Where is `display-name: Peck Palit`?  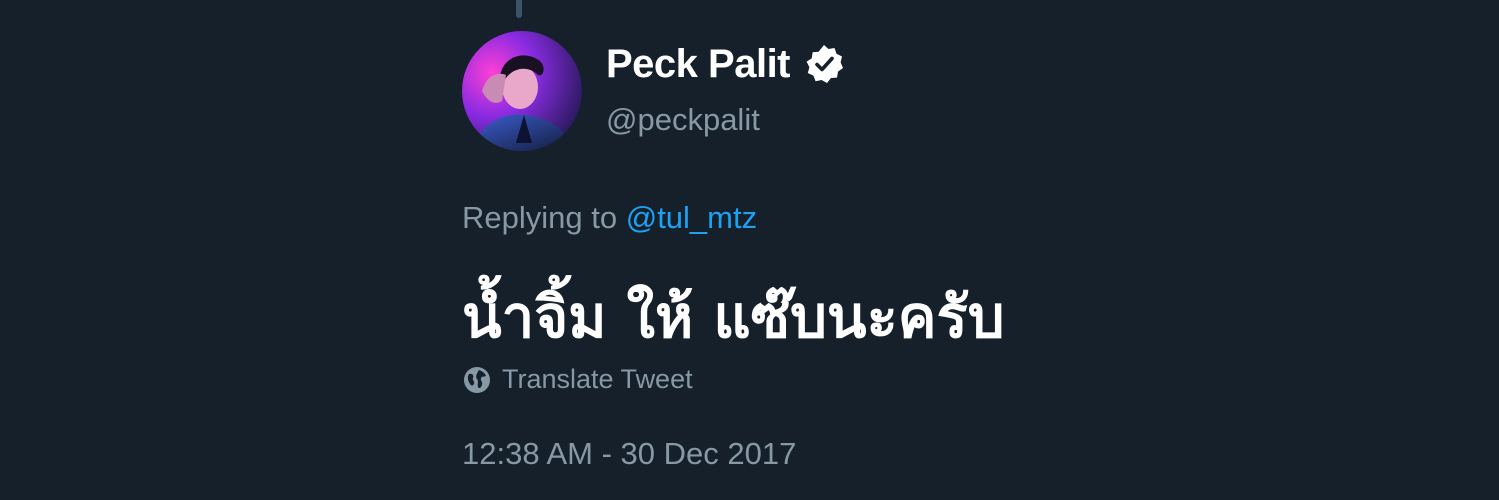 display-name: Peck Palit is located at coordinates (698, 64).